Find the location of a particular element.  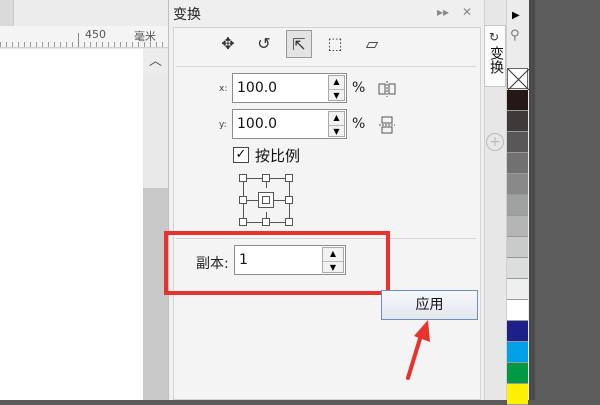

transform-icon: ↻ is located at coordinates (494, 37).